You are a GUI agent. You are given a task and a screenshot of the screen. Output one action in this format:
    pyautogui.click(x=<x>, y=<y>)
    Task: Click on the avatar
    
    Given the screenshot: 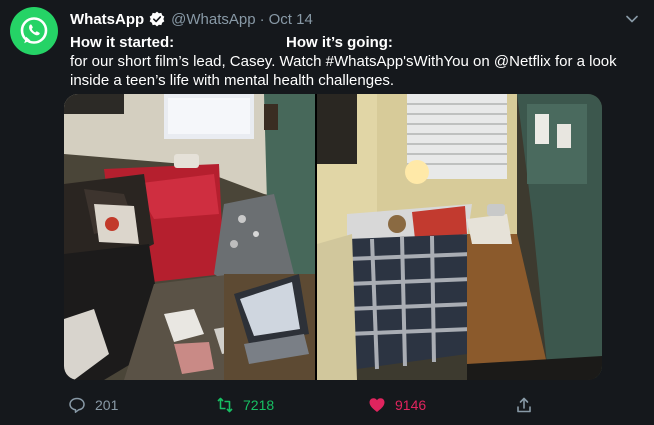 What is the action you would take?
    pyautogui.click(x=34, y=31)
    